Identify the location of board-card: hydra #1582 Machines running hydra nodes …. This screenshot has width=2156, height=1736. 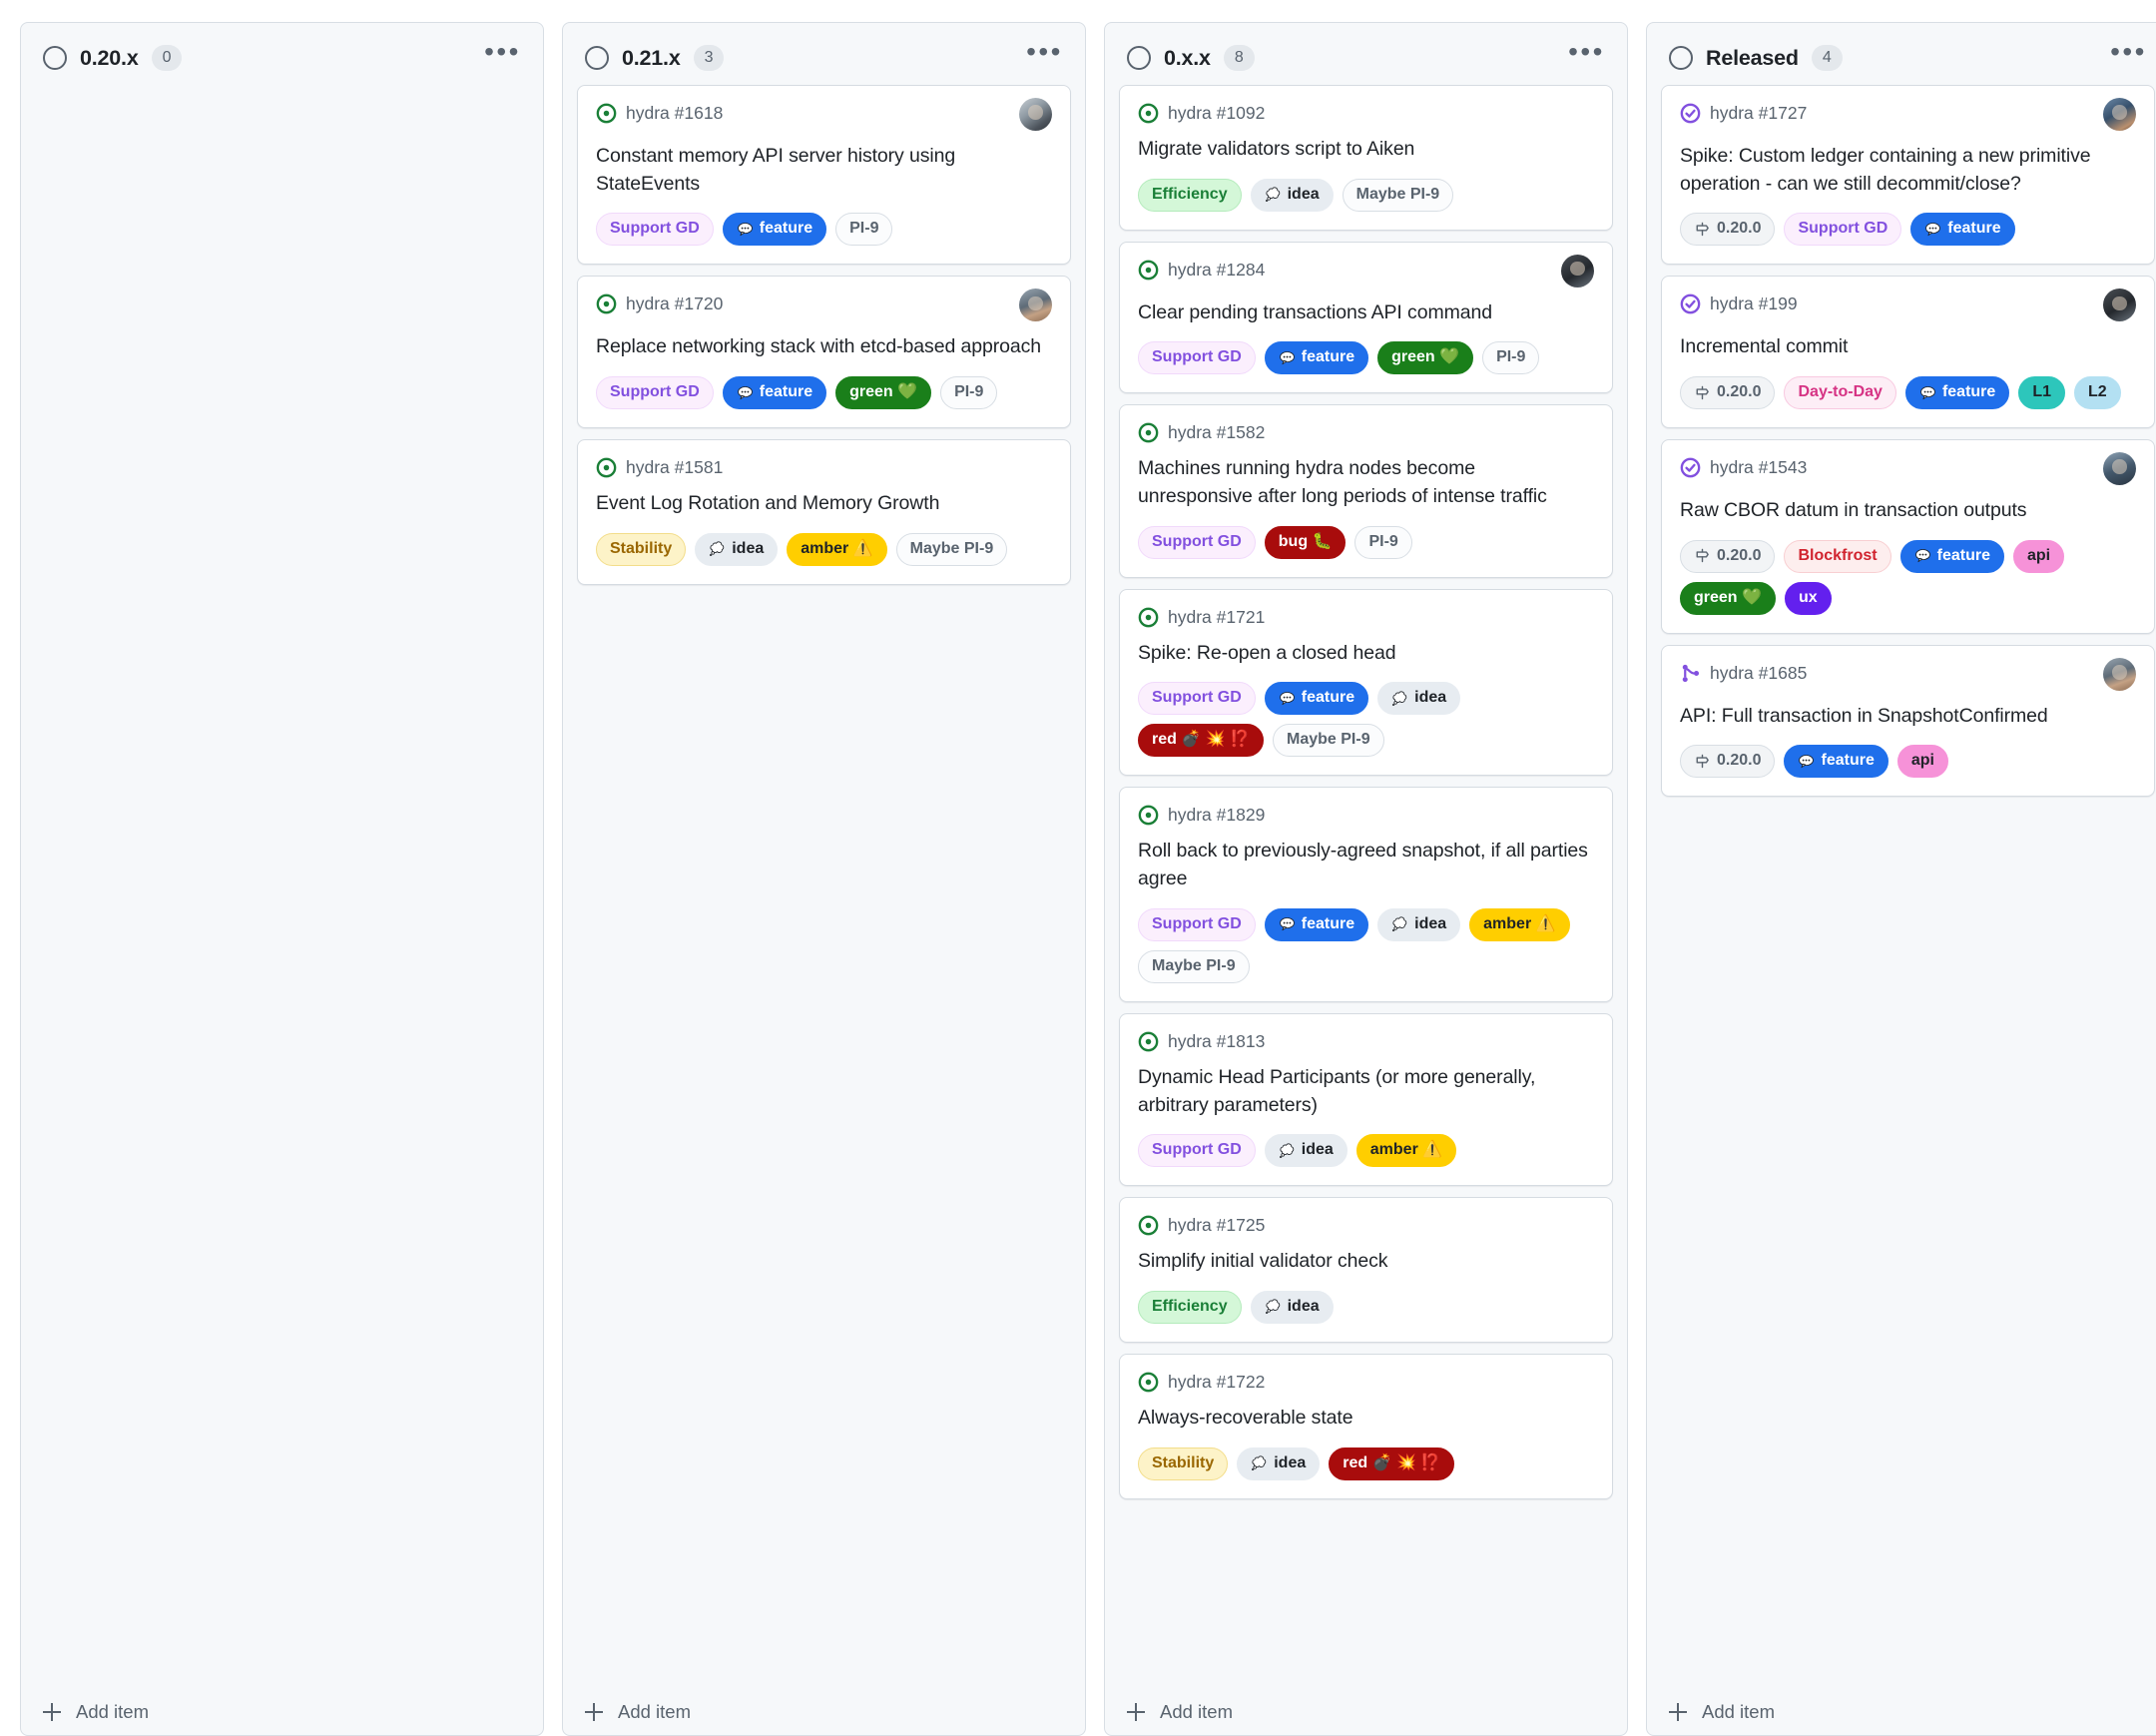
(1366, 491).